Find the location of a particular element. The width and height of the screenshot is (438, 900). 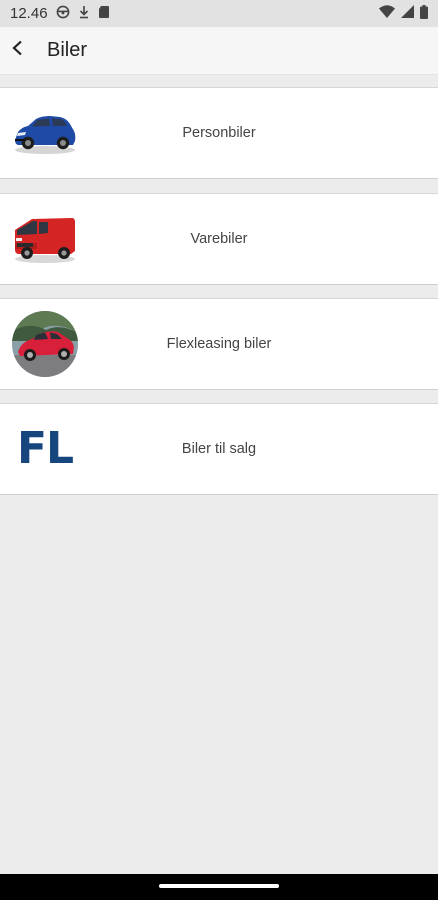

page-title: Biler is located at coordinates (67, 50).